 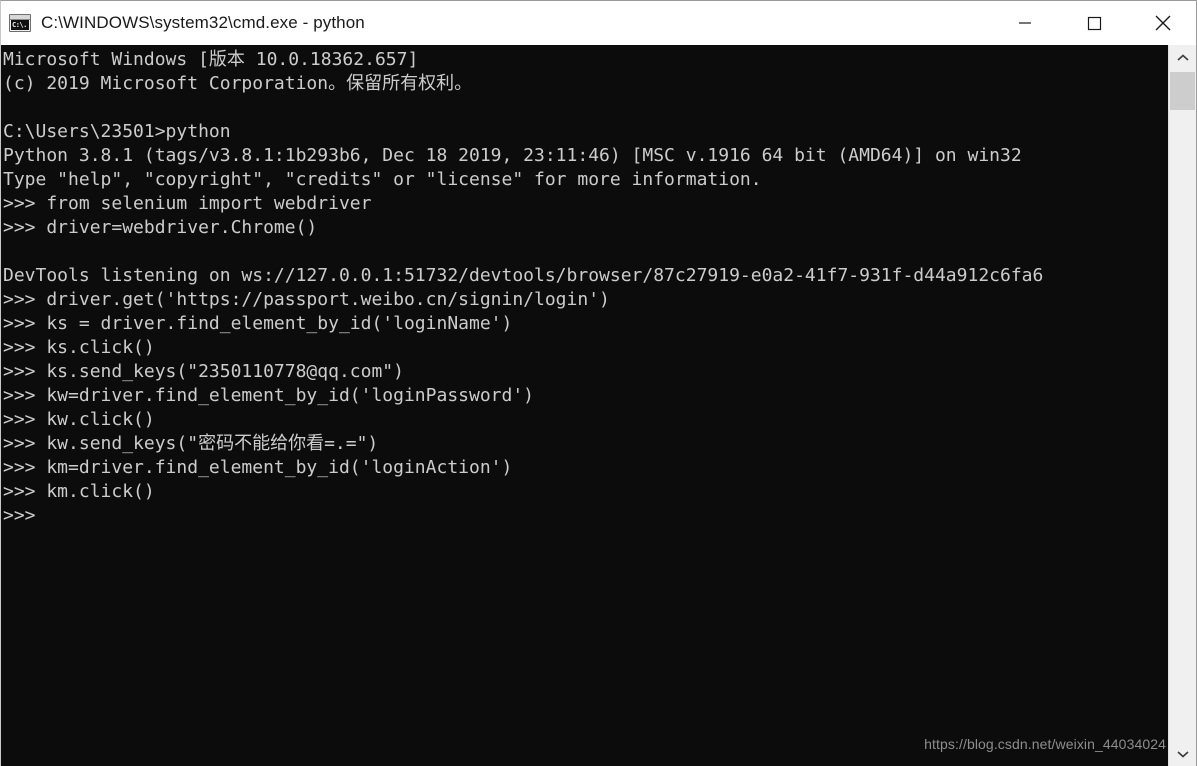 I want to click on close-button, so click(x=1162, y=23).